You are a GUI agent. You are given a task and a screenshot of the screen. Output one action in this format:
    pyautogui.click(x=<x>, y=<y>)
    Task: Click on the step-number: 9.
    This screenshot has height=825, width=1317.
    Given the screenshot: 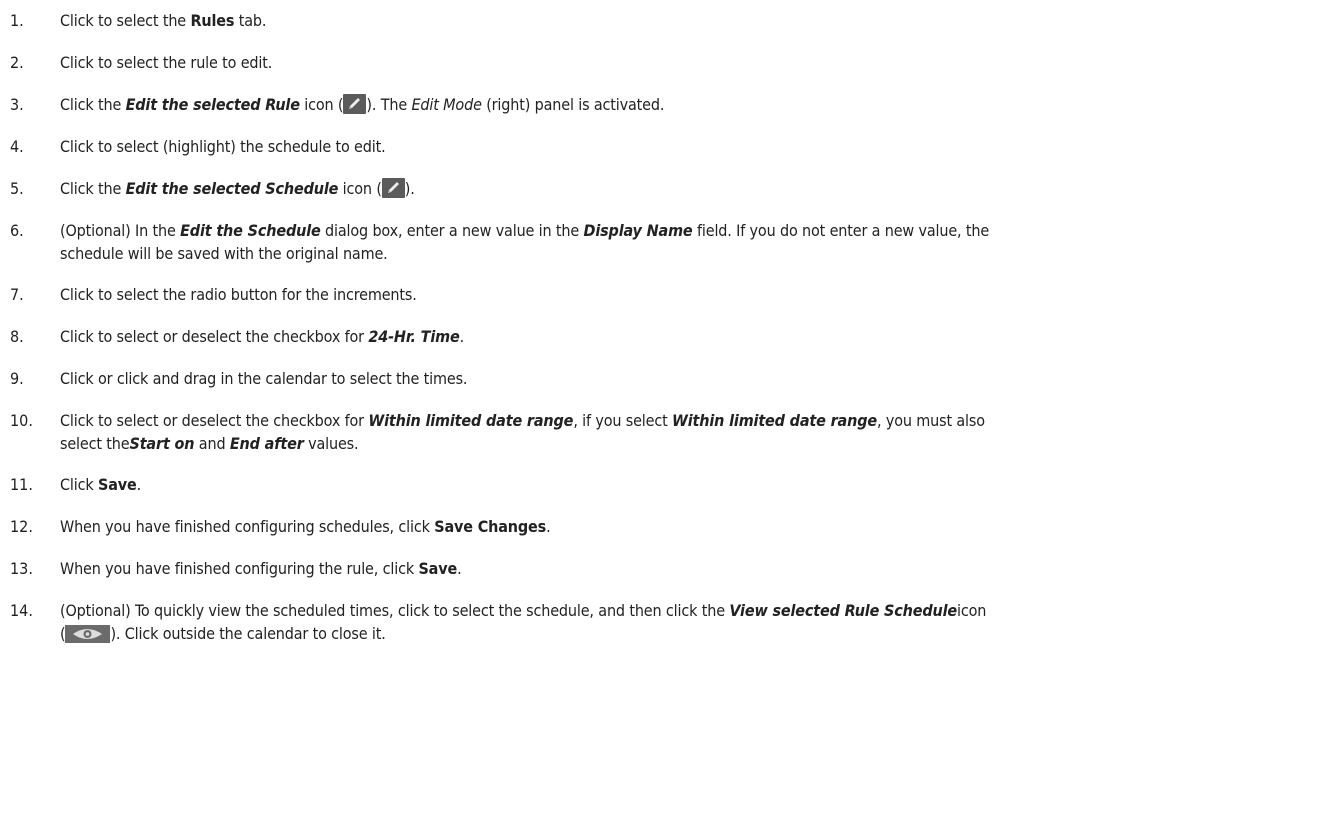 What is the action you would take?
    pyautogui.click(x=17, y=378)
    